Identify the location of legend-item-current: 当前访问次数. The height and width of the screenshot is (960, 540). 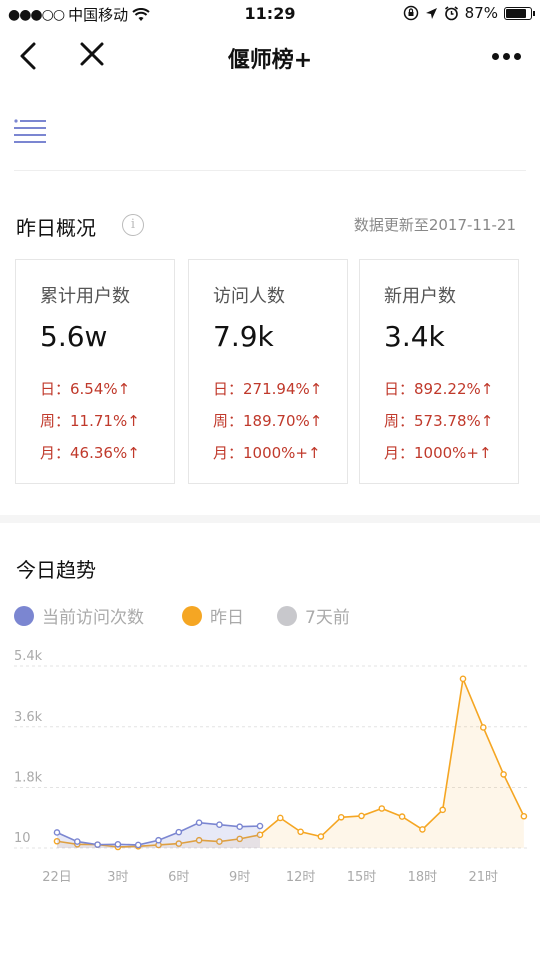
(79, 615).